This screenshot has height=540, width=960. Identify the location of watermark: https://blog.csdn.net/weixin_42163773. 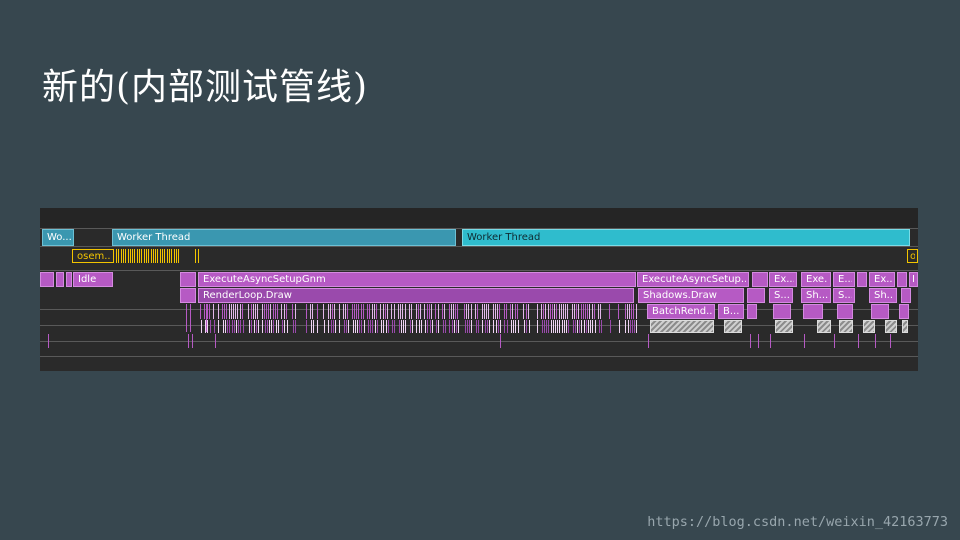
(797, 522).